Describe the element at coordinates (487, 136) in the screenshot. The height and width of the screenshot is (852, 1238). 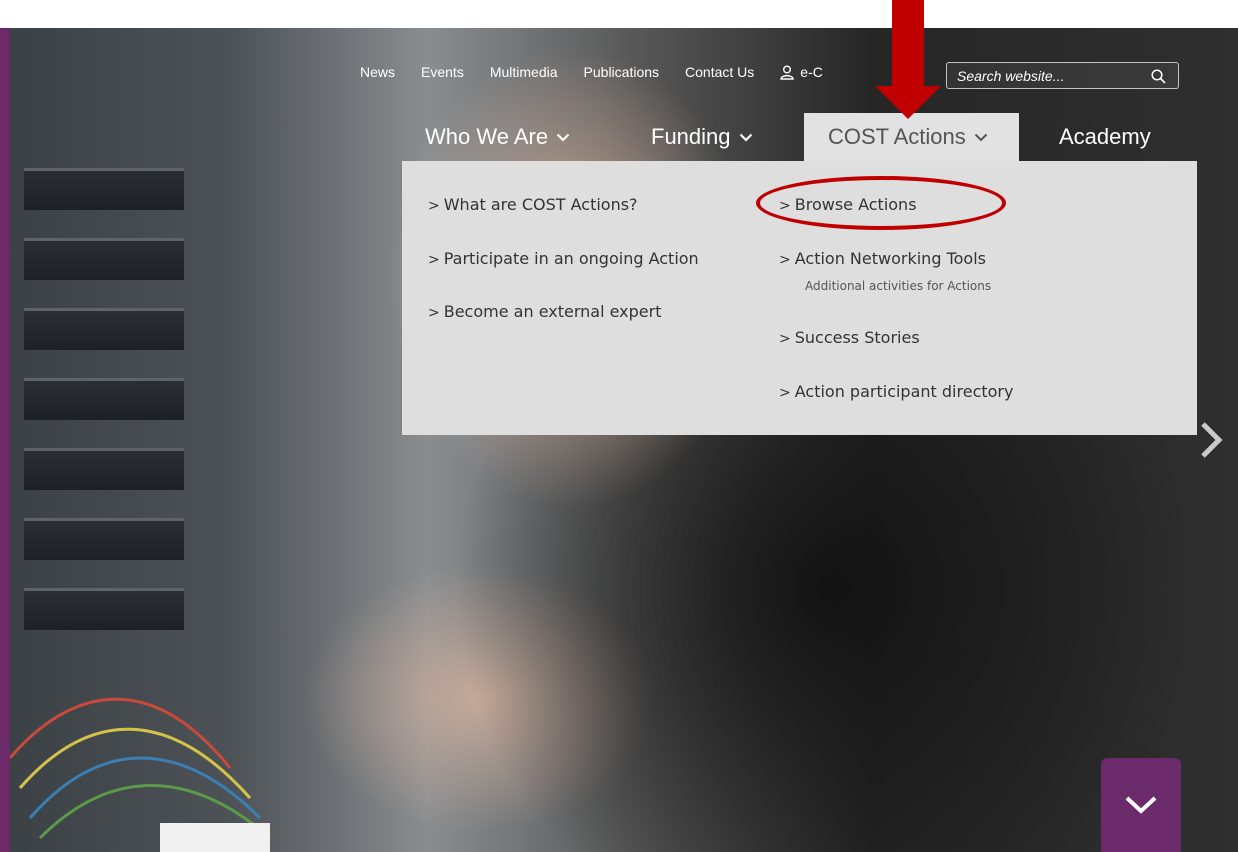
I see `nav-who-we-are-label: Who We Are` at that location.